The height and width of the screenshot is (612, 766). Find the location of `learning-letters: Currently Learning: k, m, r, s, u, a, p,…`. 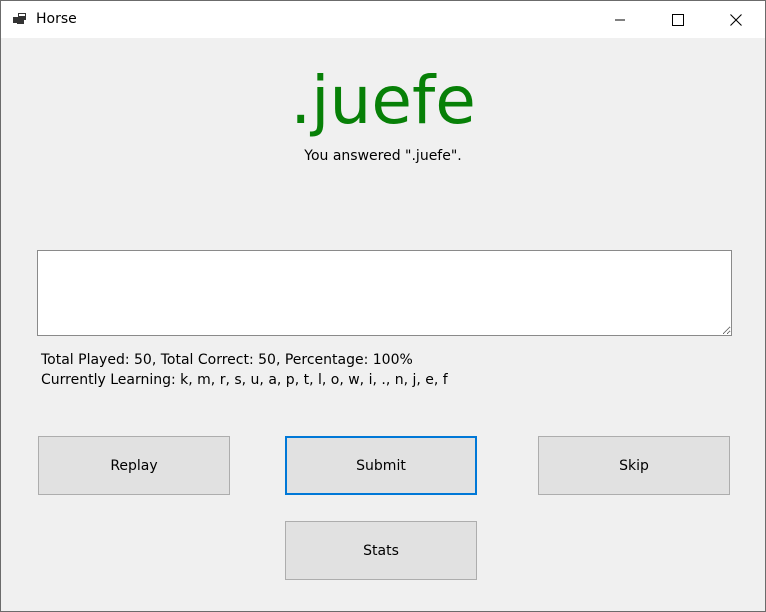

learning-letters: Currently Learning: k, m, r, s, u, a, p,… is located at coordinates (244, 380).